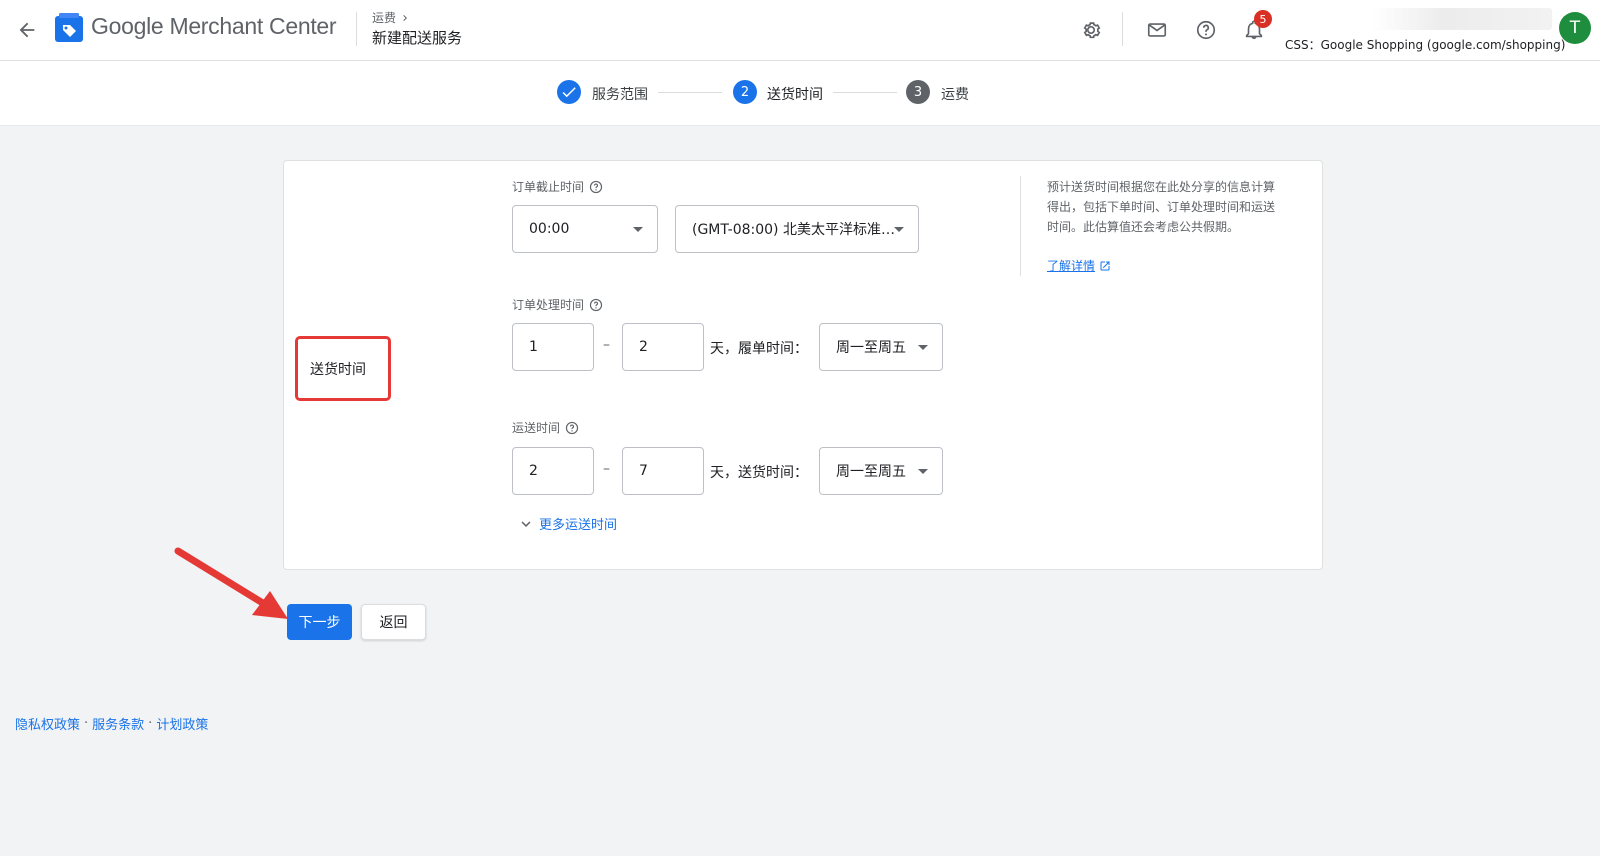 Image resolution: width=1600 pixels, height=856 pixels. What do you see at coordinates (1575, 28) in the screenshot?
I see `avatar: T` at bounding box center [1575, 28].